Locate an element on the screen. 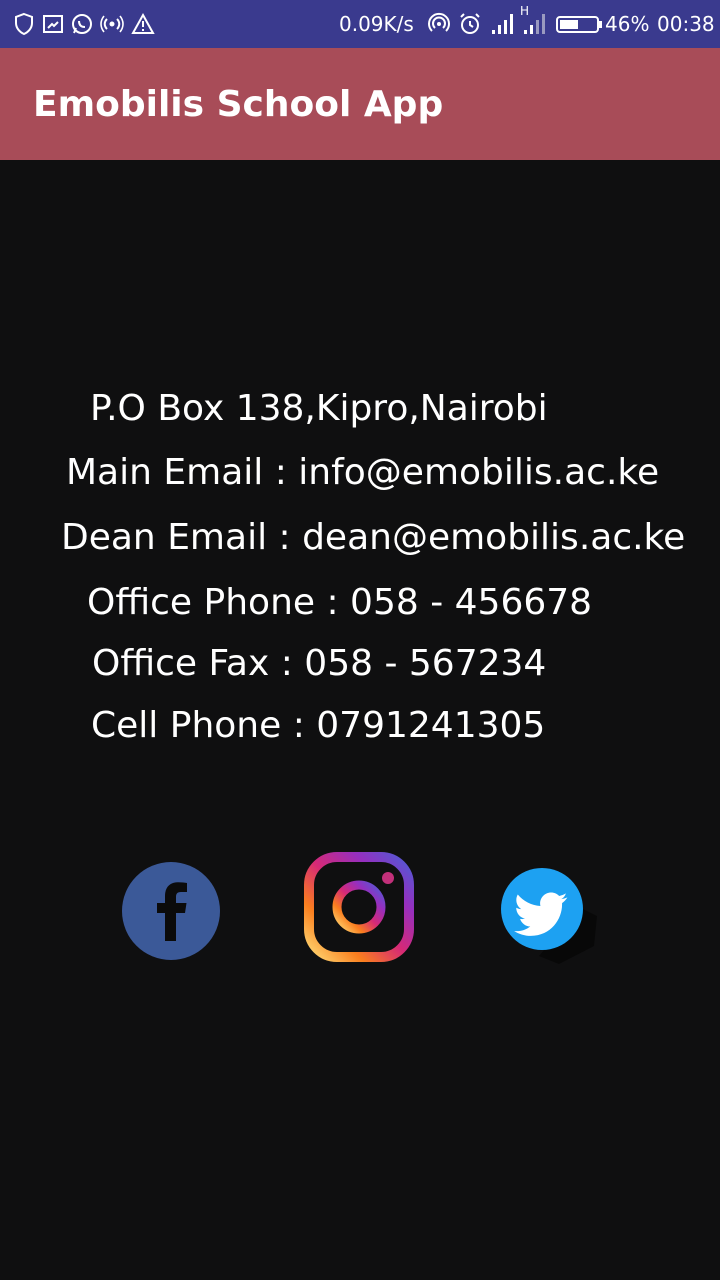  status-bar: 0.09K/s H 46% 00:38 is located at coordinates (360, 24).